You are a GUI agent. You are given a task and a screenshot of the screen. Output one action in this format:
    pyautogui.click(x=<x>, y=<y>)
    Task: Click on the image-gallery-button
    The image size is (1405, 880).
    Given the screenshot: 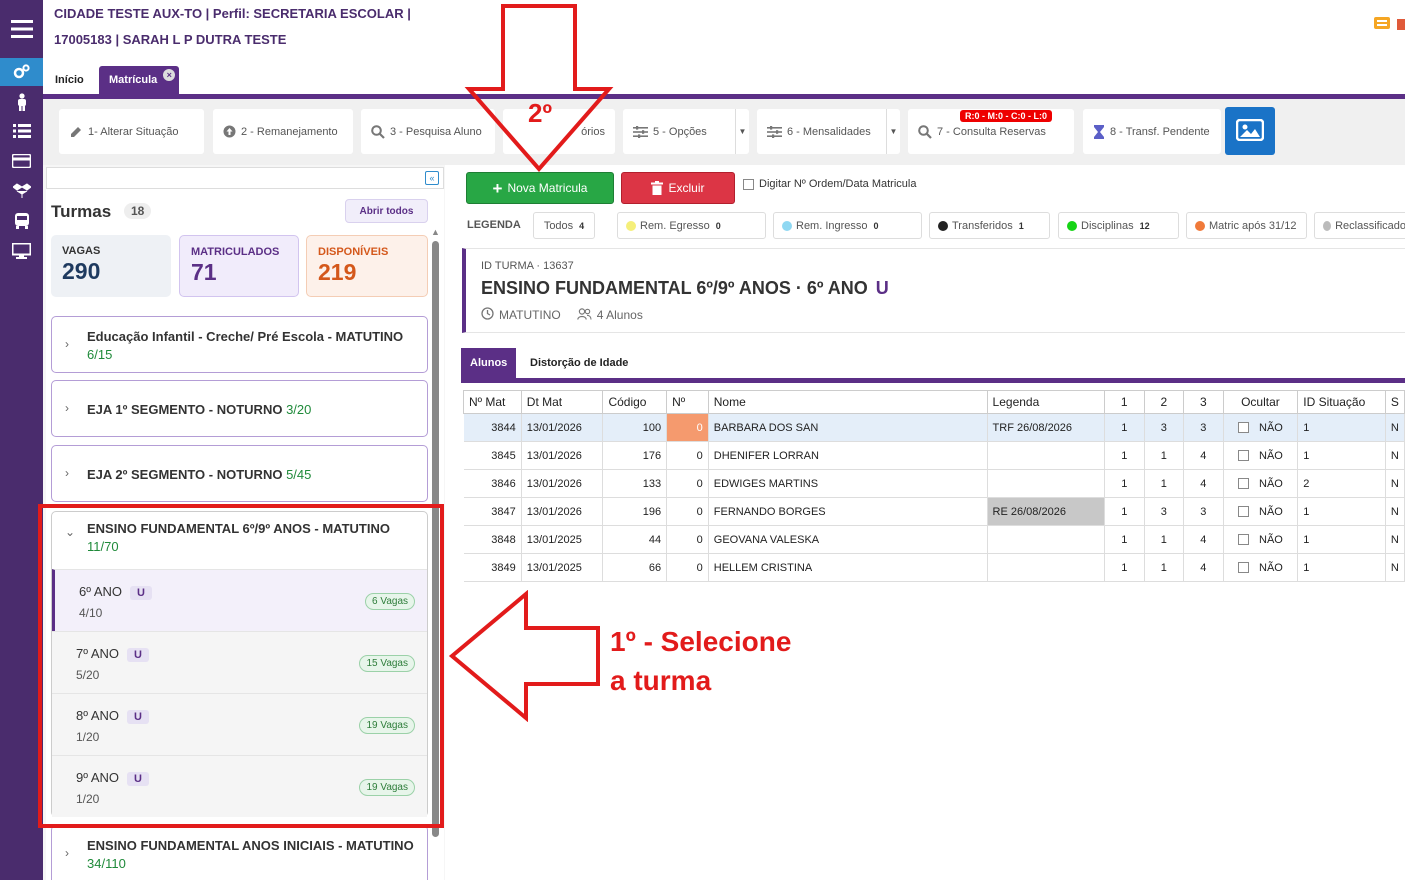 What is the action you would take?
    pyautogui.click(x=1250, y=131)
    